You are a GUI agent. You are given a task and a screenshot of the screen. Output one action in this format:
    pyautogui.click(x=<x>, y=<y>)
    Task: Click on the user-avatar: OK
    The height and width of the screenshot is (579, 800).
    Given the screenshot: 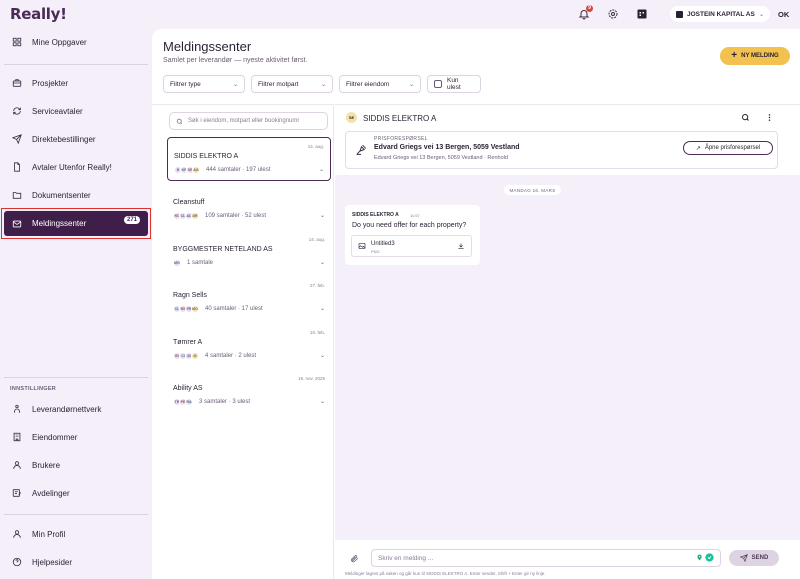 What is the action you would take?
    pyautogui.click(x=783, y=14)
    